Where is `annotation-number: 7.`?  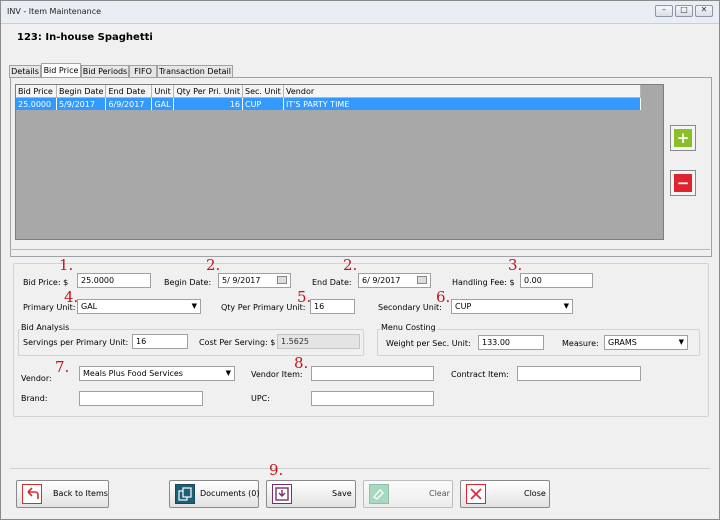
annotation-number: 7. is located at coordinates (62, 367).